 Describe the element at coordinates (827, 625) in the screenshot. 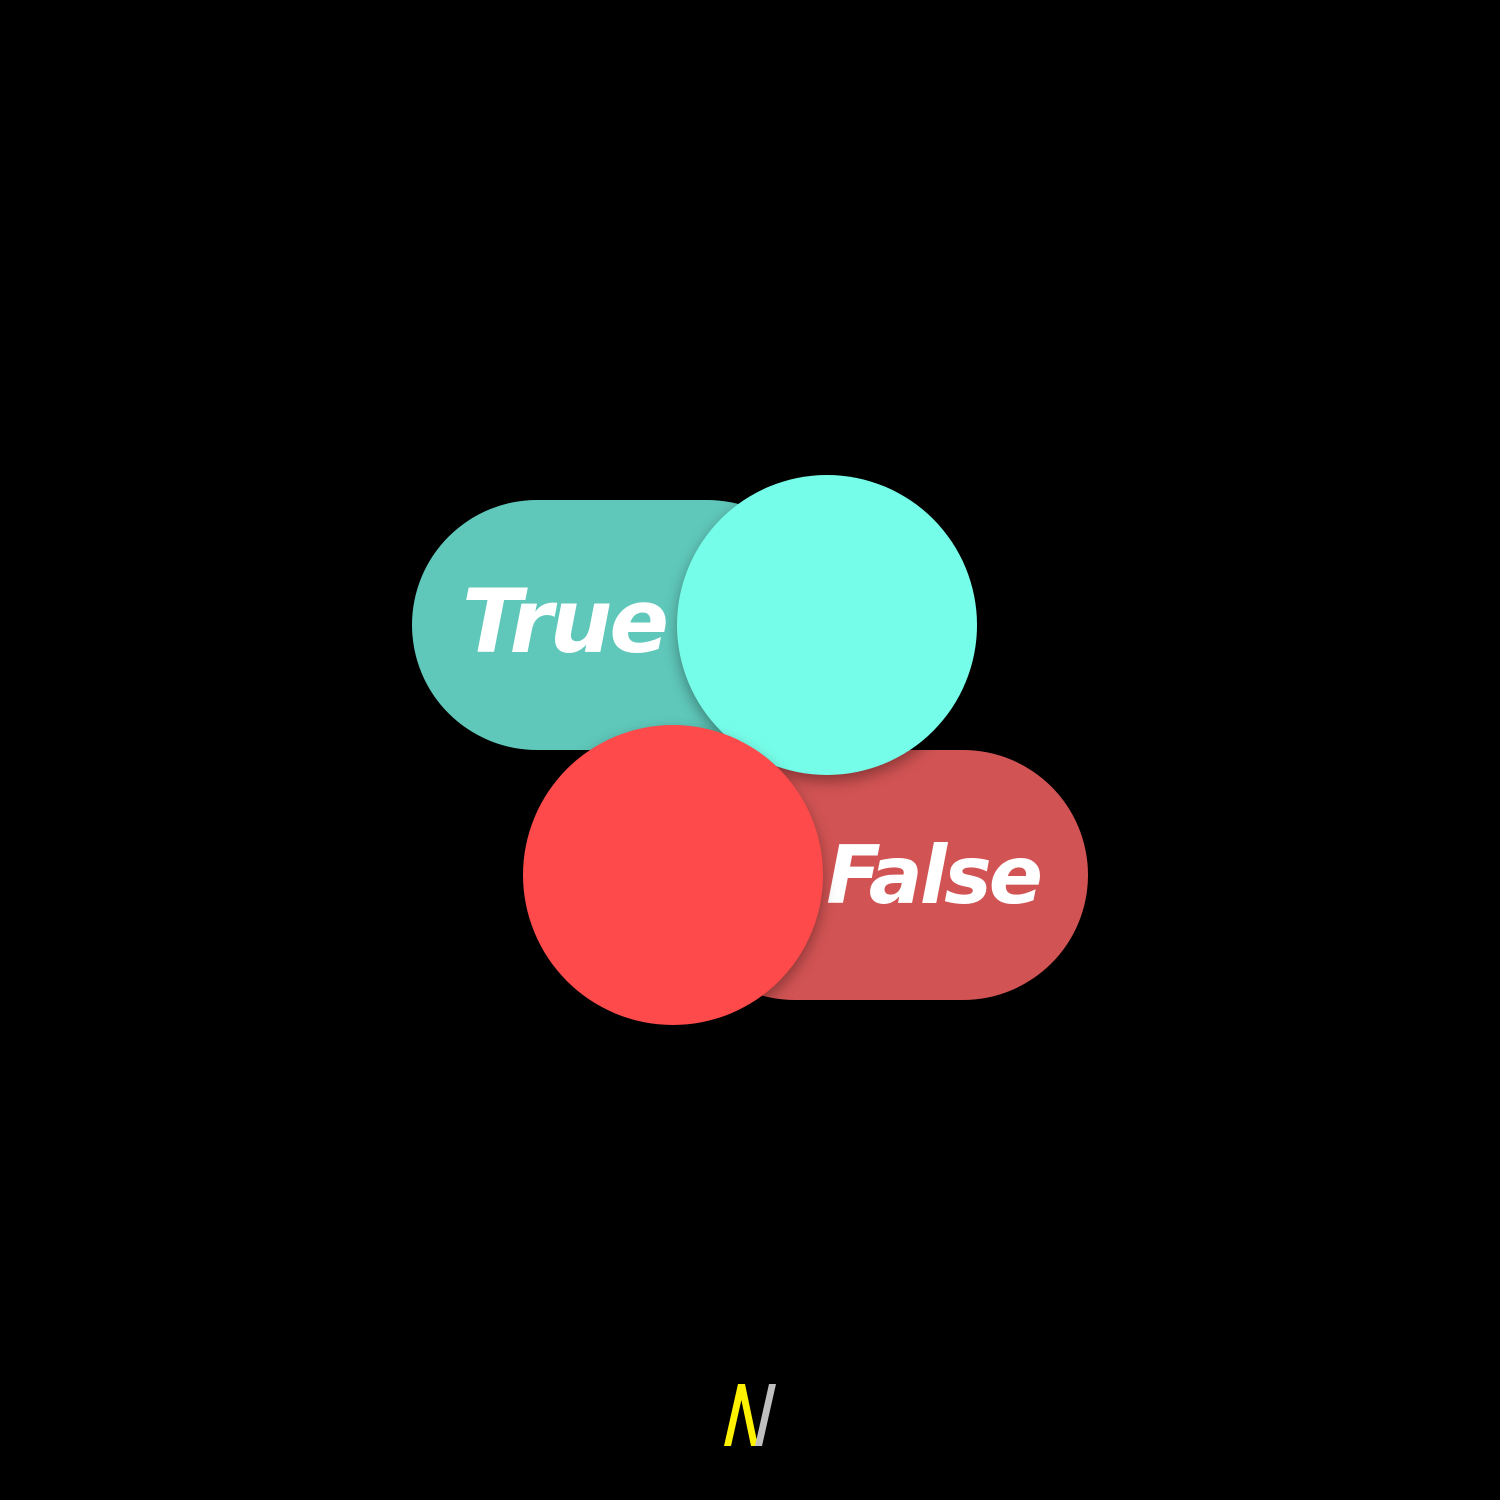

I see `toggle-true-knob` at that location.